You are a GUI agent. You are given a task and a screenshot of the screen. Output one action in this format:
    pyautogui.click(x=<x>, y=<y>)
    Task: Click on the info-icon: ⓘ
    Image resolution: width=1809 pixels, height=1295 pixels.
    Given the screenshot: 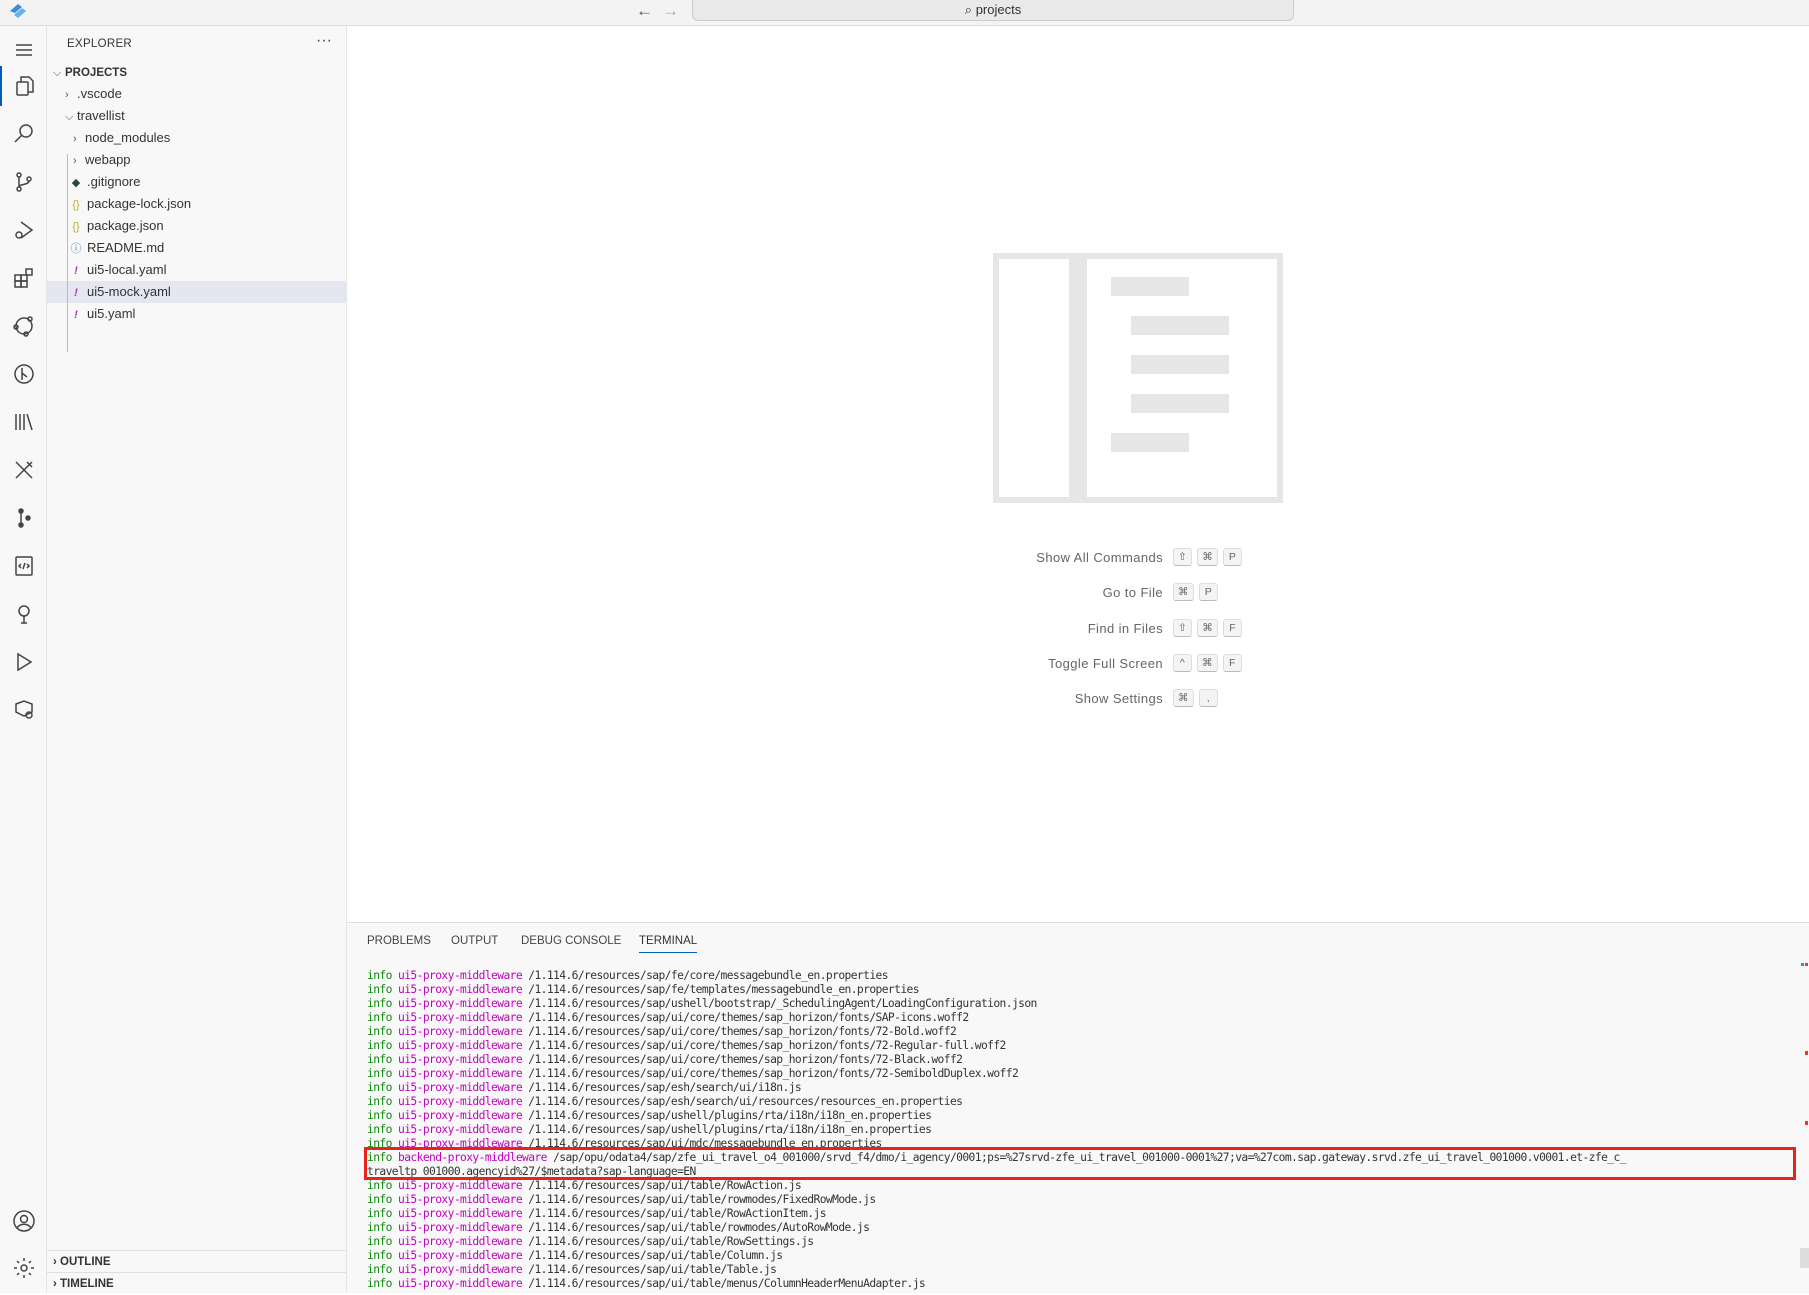 What is the action you would take?
    pyautogui.click(x=76, y=249)
    